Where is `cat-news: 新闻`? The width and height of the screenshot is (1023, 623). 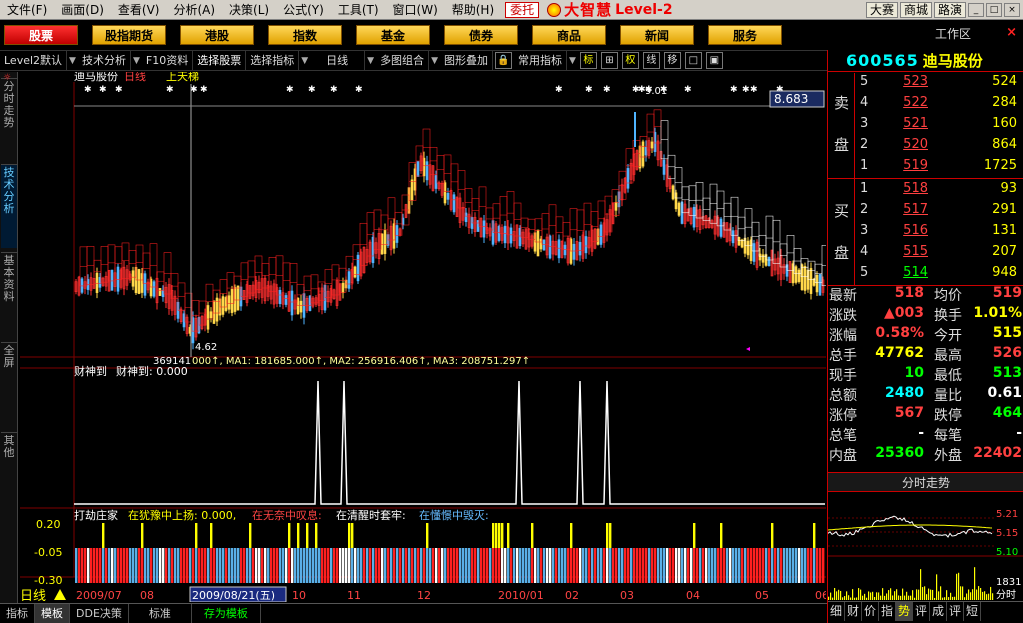
cat-news: 新闻 is located at coordinates (657, 35).